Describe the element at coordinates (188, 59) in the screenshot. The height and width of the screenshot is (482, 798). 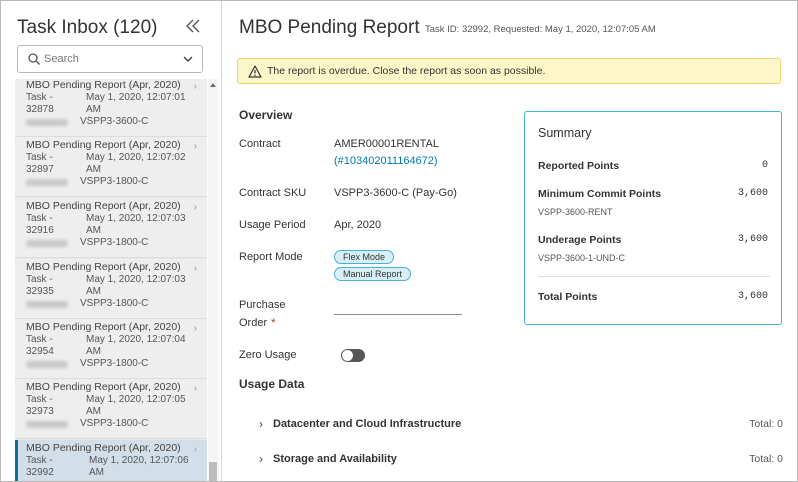
I see `chevron-down-icon` at that location.